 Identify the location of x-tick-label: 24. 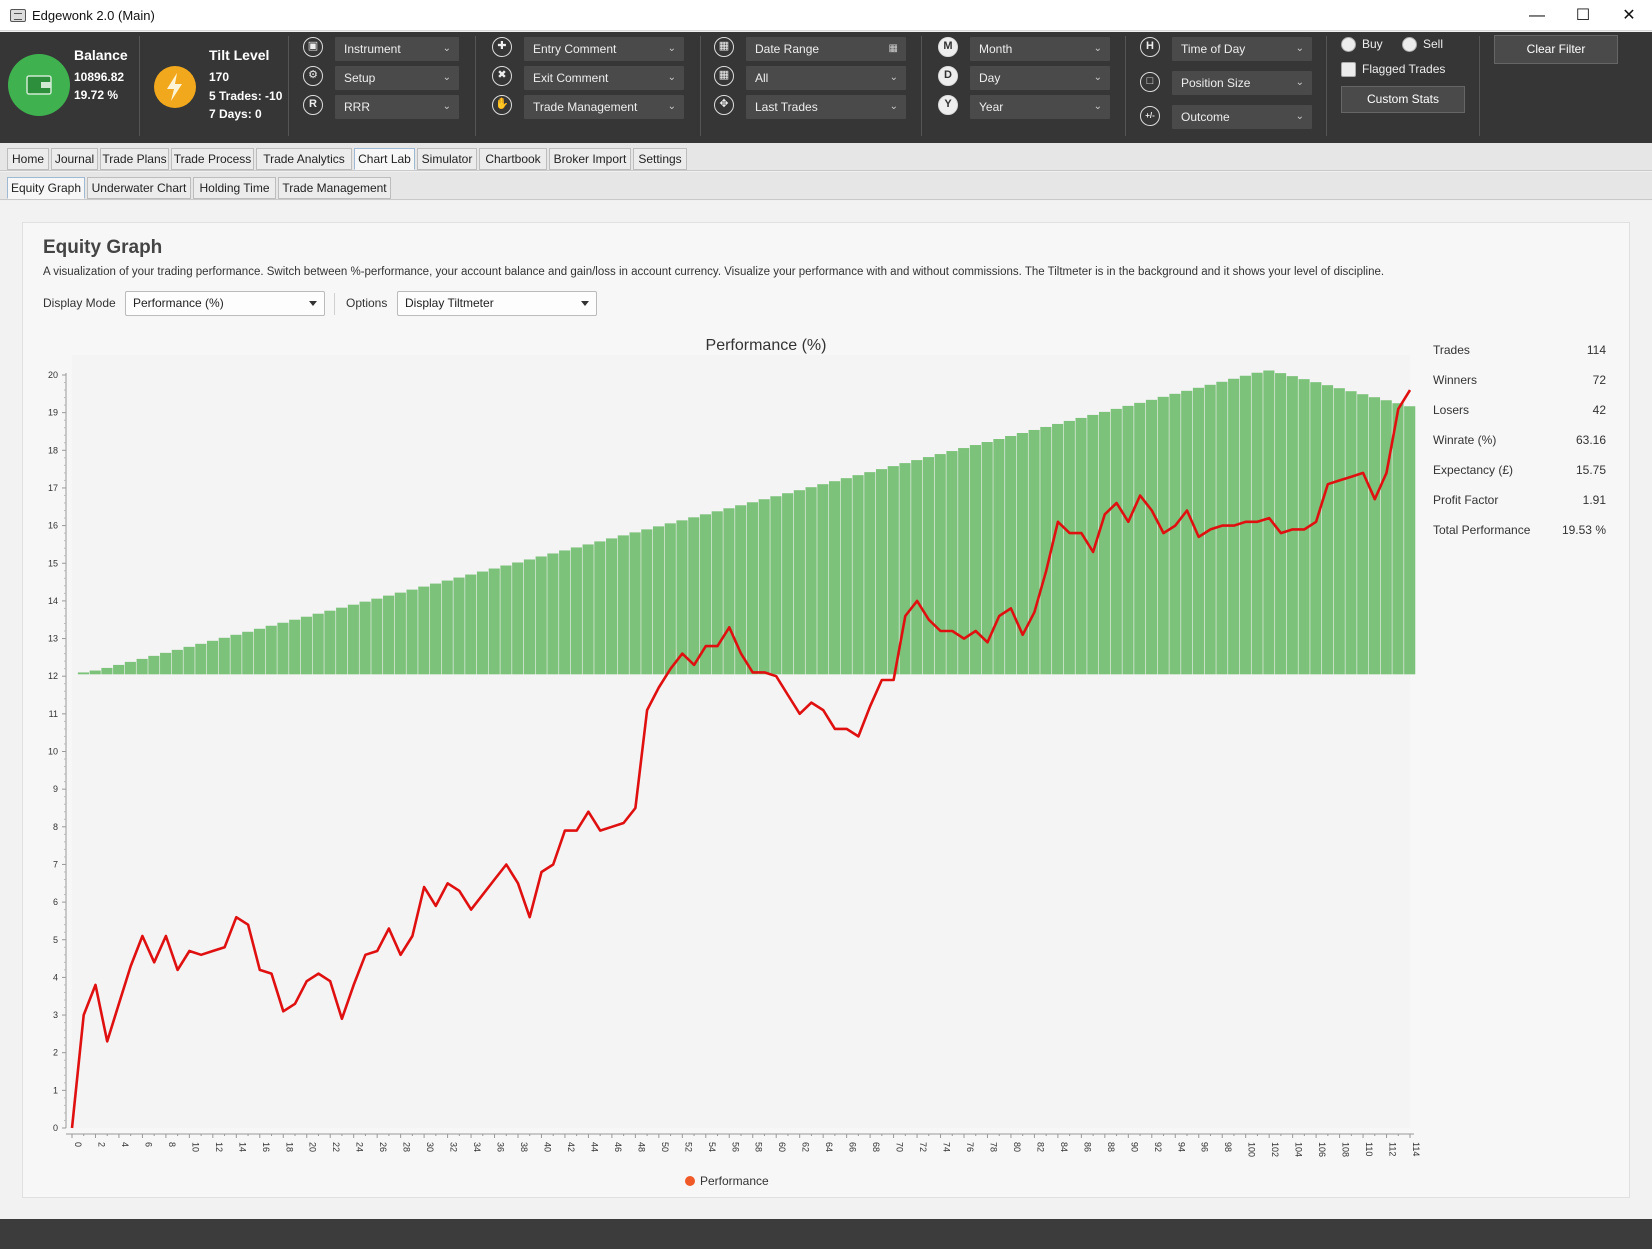
(360, 1147).